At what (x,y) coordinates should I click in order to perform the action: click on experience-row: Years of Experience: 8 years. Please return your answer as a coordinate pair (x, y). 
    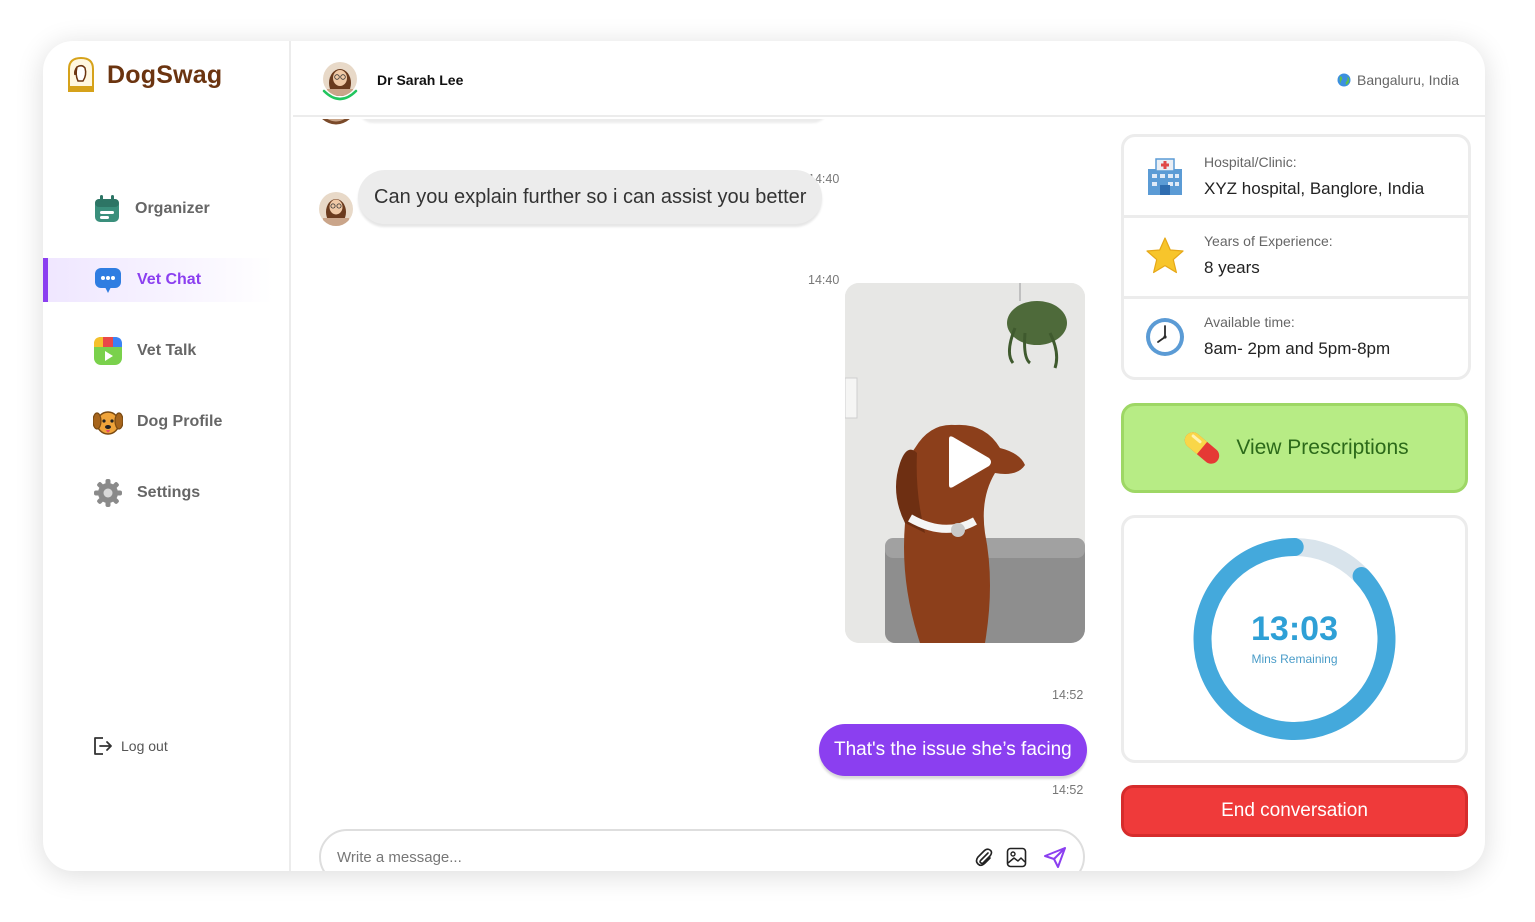
    Looking at the image, I should click on (1296, 254).